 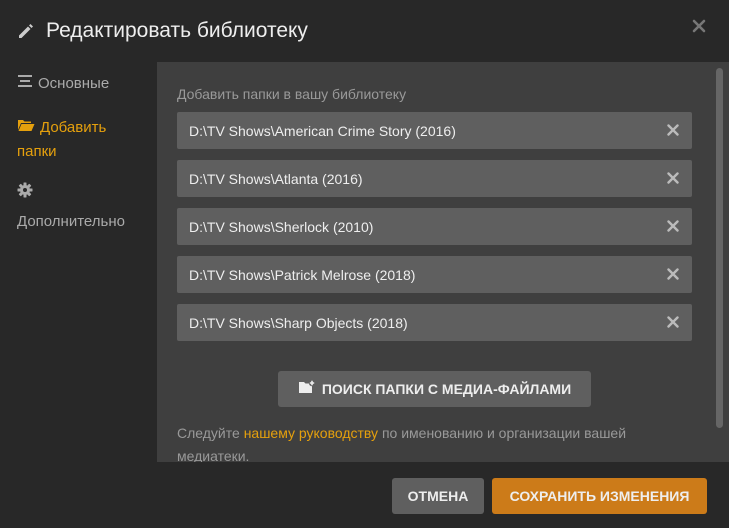 What do you see at coordinates (434, 226) in the screenshot?
I see `folder-row: D:\TV Shows\Sherlock (2010)` at bounding box center [434, 226].